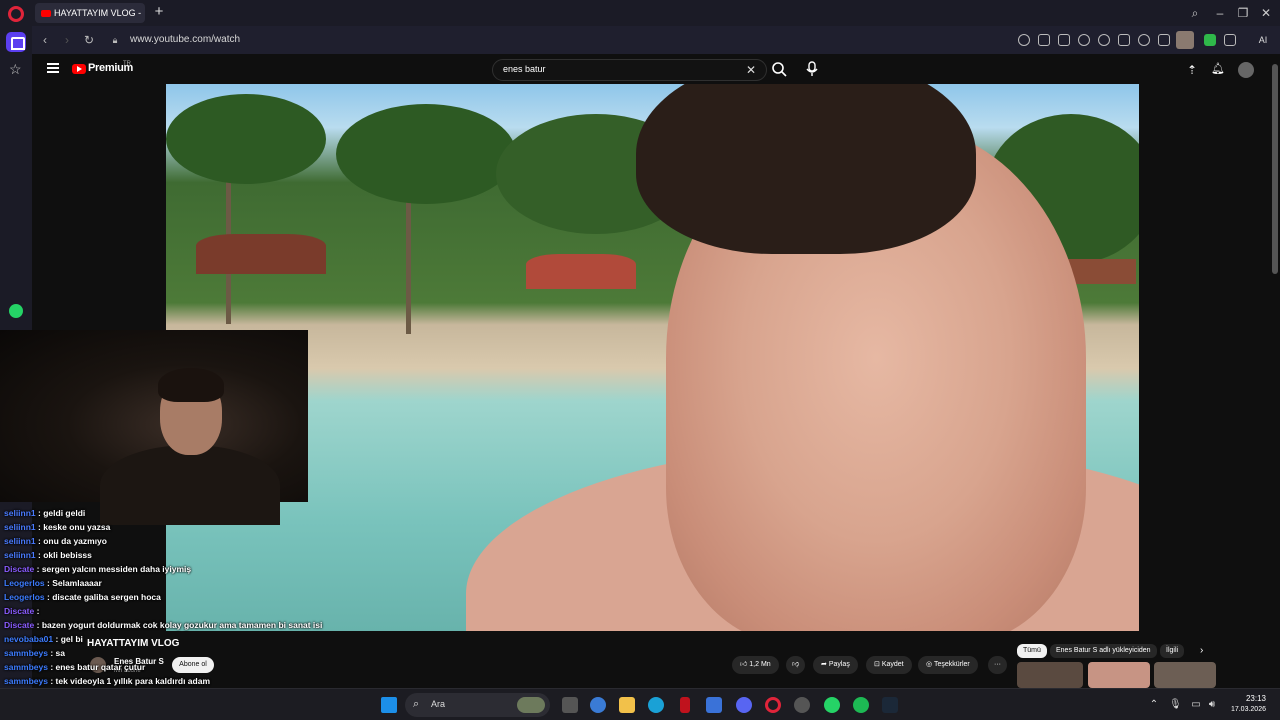 Image resolution: width=1280 pixels, height=720 pixels. Describe the element at coordinates (1275, 371) in the screenshot. I see `page-scrollbar` at that location.